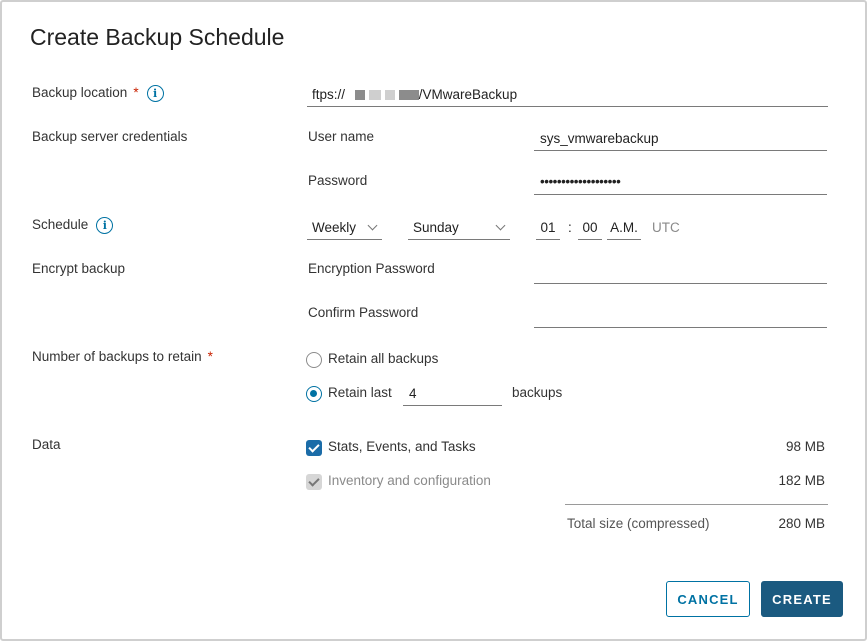  I want to click on stats-events-tasks-size: 98 MB, so click(805, 446).